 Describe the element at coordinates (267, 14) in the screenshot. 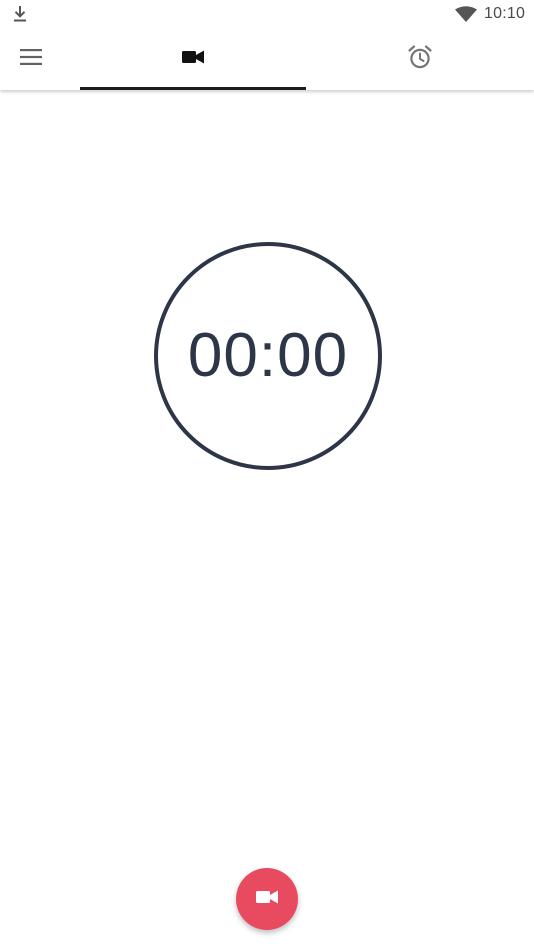

I see `status-bar: 10:10` at that location.